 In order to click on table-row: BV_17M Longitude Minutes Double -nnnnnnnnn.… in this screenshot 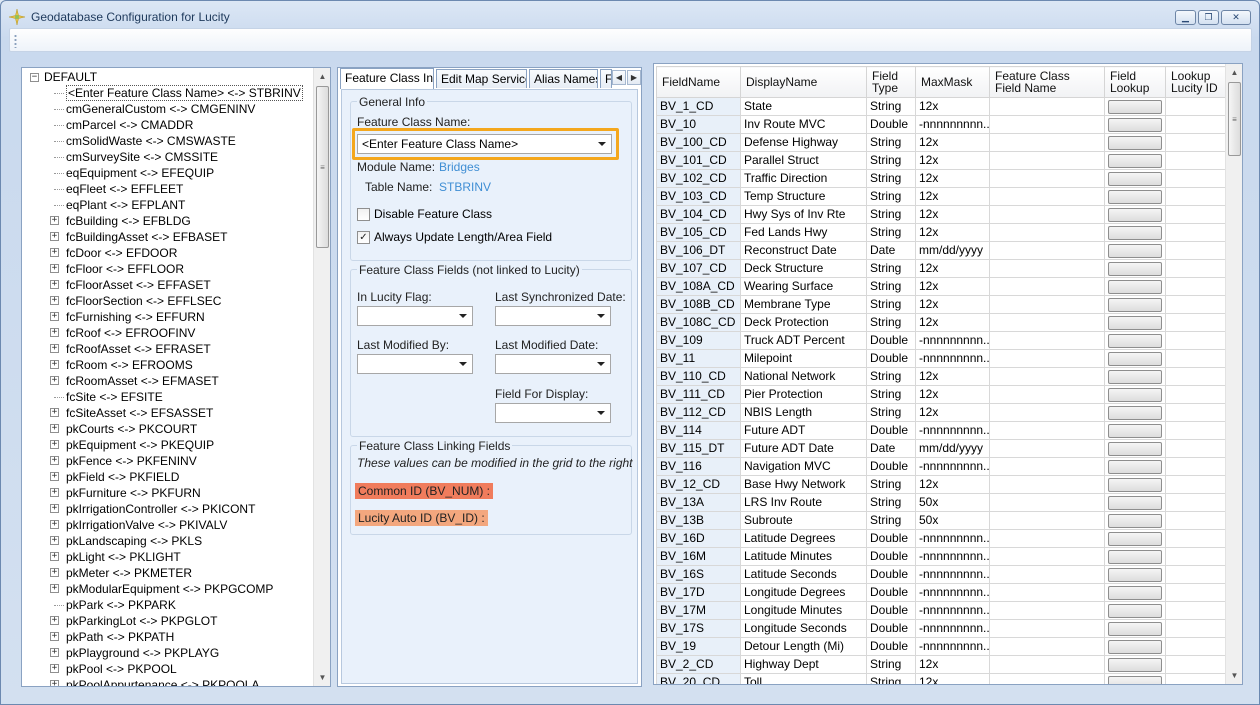, I will do `click(941, 610)`.